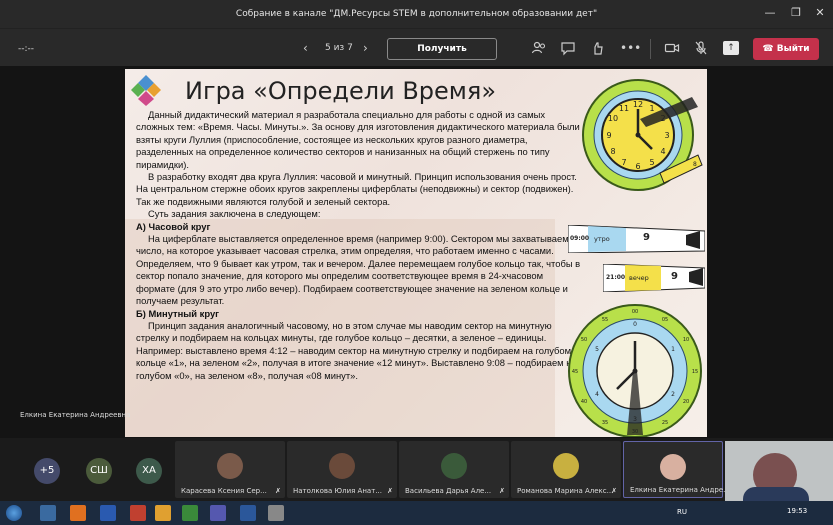  Describe the element at coordinates (770, 13) in the screenshot. I see `minimize-button: —` at that location.